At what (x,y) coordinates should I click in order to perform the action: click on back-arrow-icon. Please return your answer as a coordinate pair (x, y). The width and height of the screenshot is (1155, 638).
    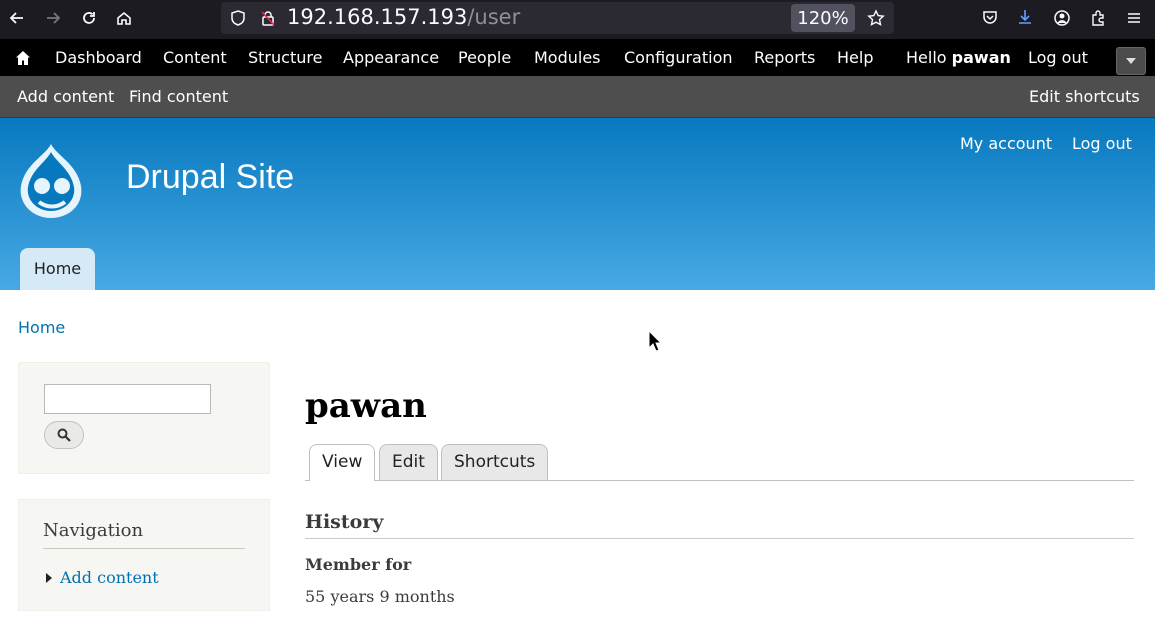
    Looking at the image, I should click on (16, 18).